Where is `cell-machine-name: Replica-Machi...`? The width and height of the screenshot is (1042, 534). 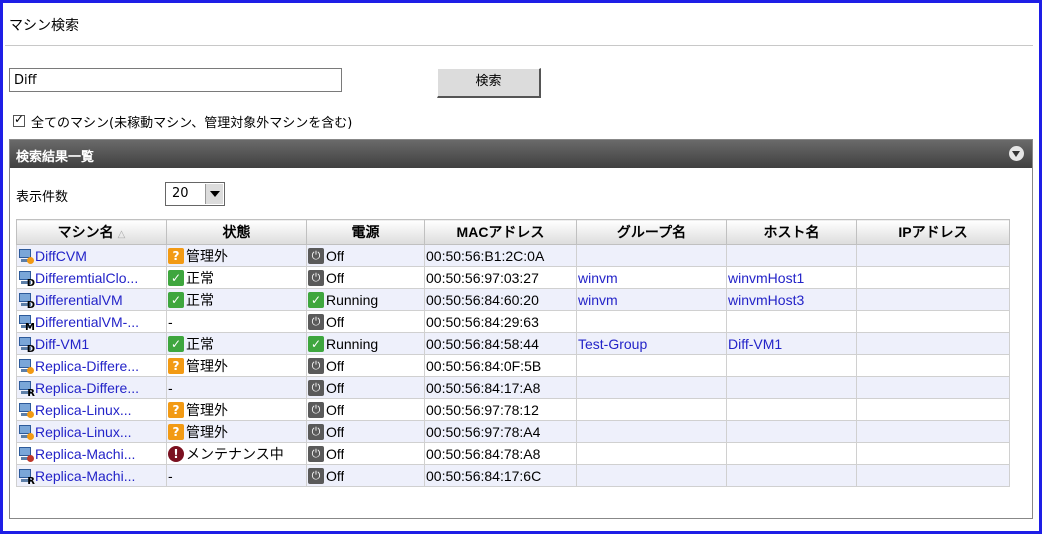
cell-machine-name: Replica-Machi... is located at coordinates (91, 453).